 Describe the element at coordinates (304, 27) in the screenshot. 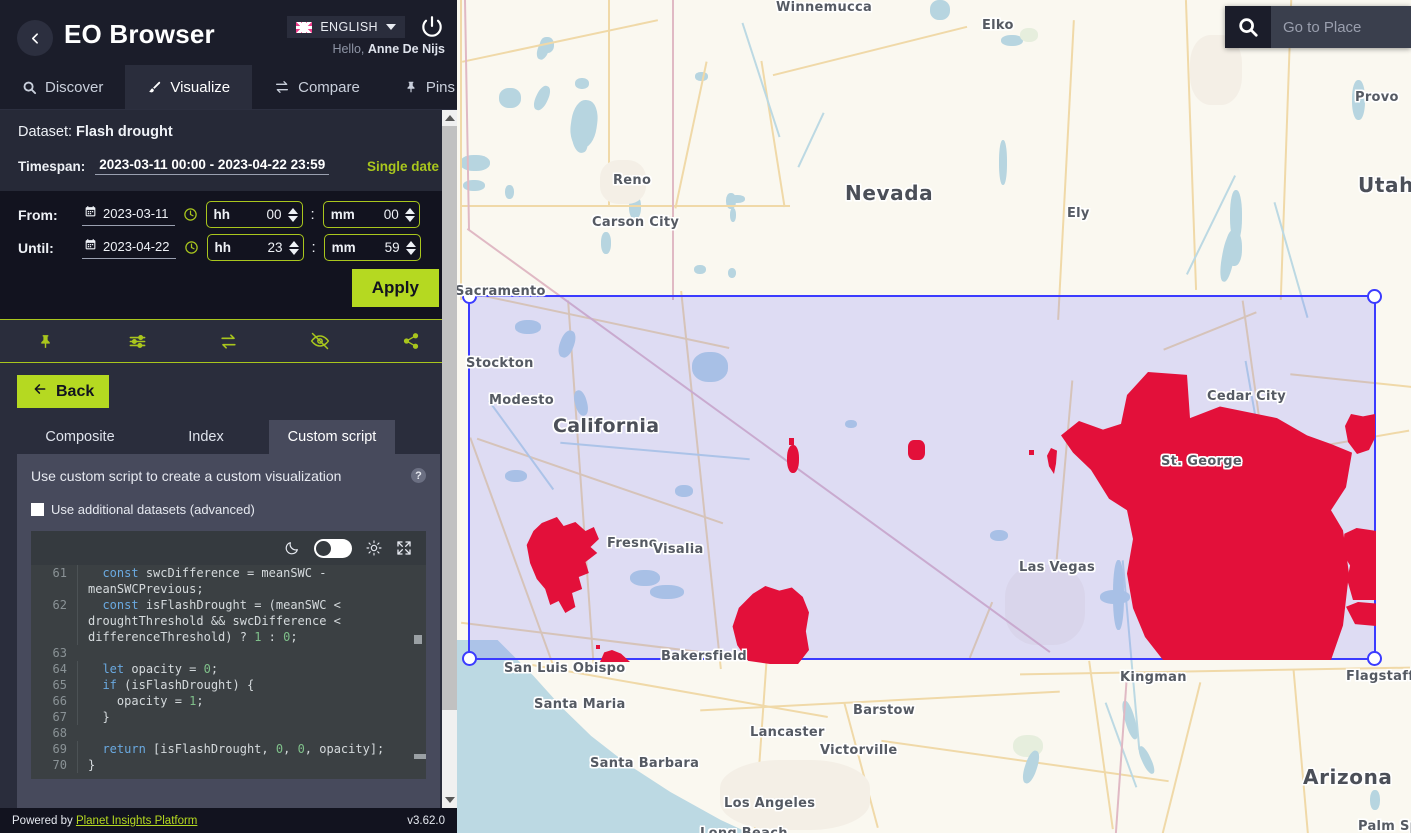

I see `uk-flag-icon` at that location.